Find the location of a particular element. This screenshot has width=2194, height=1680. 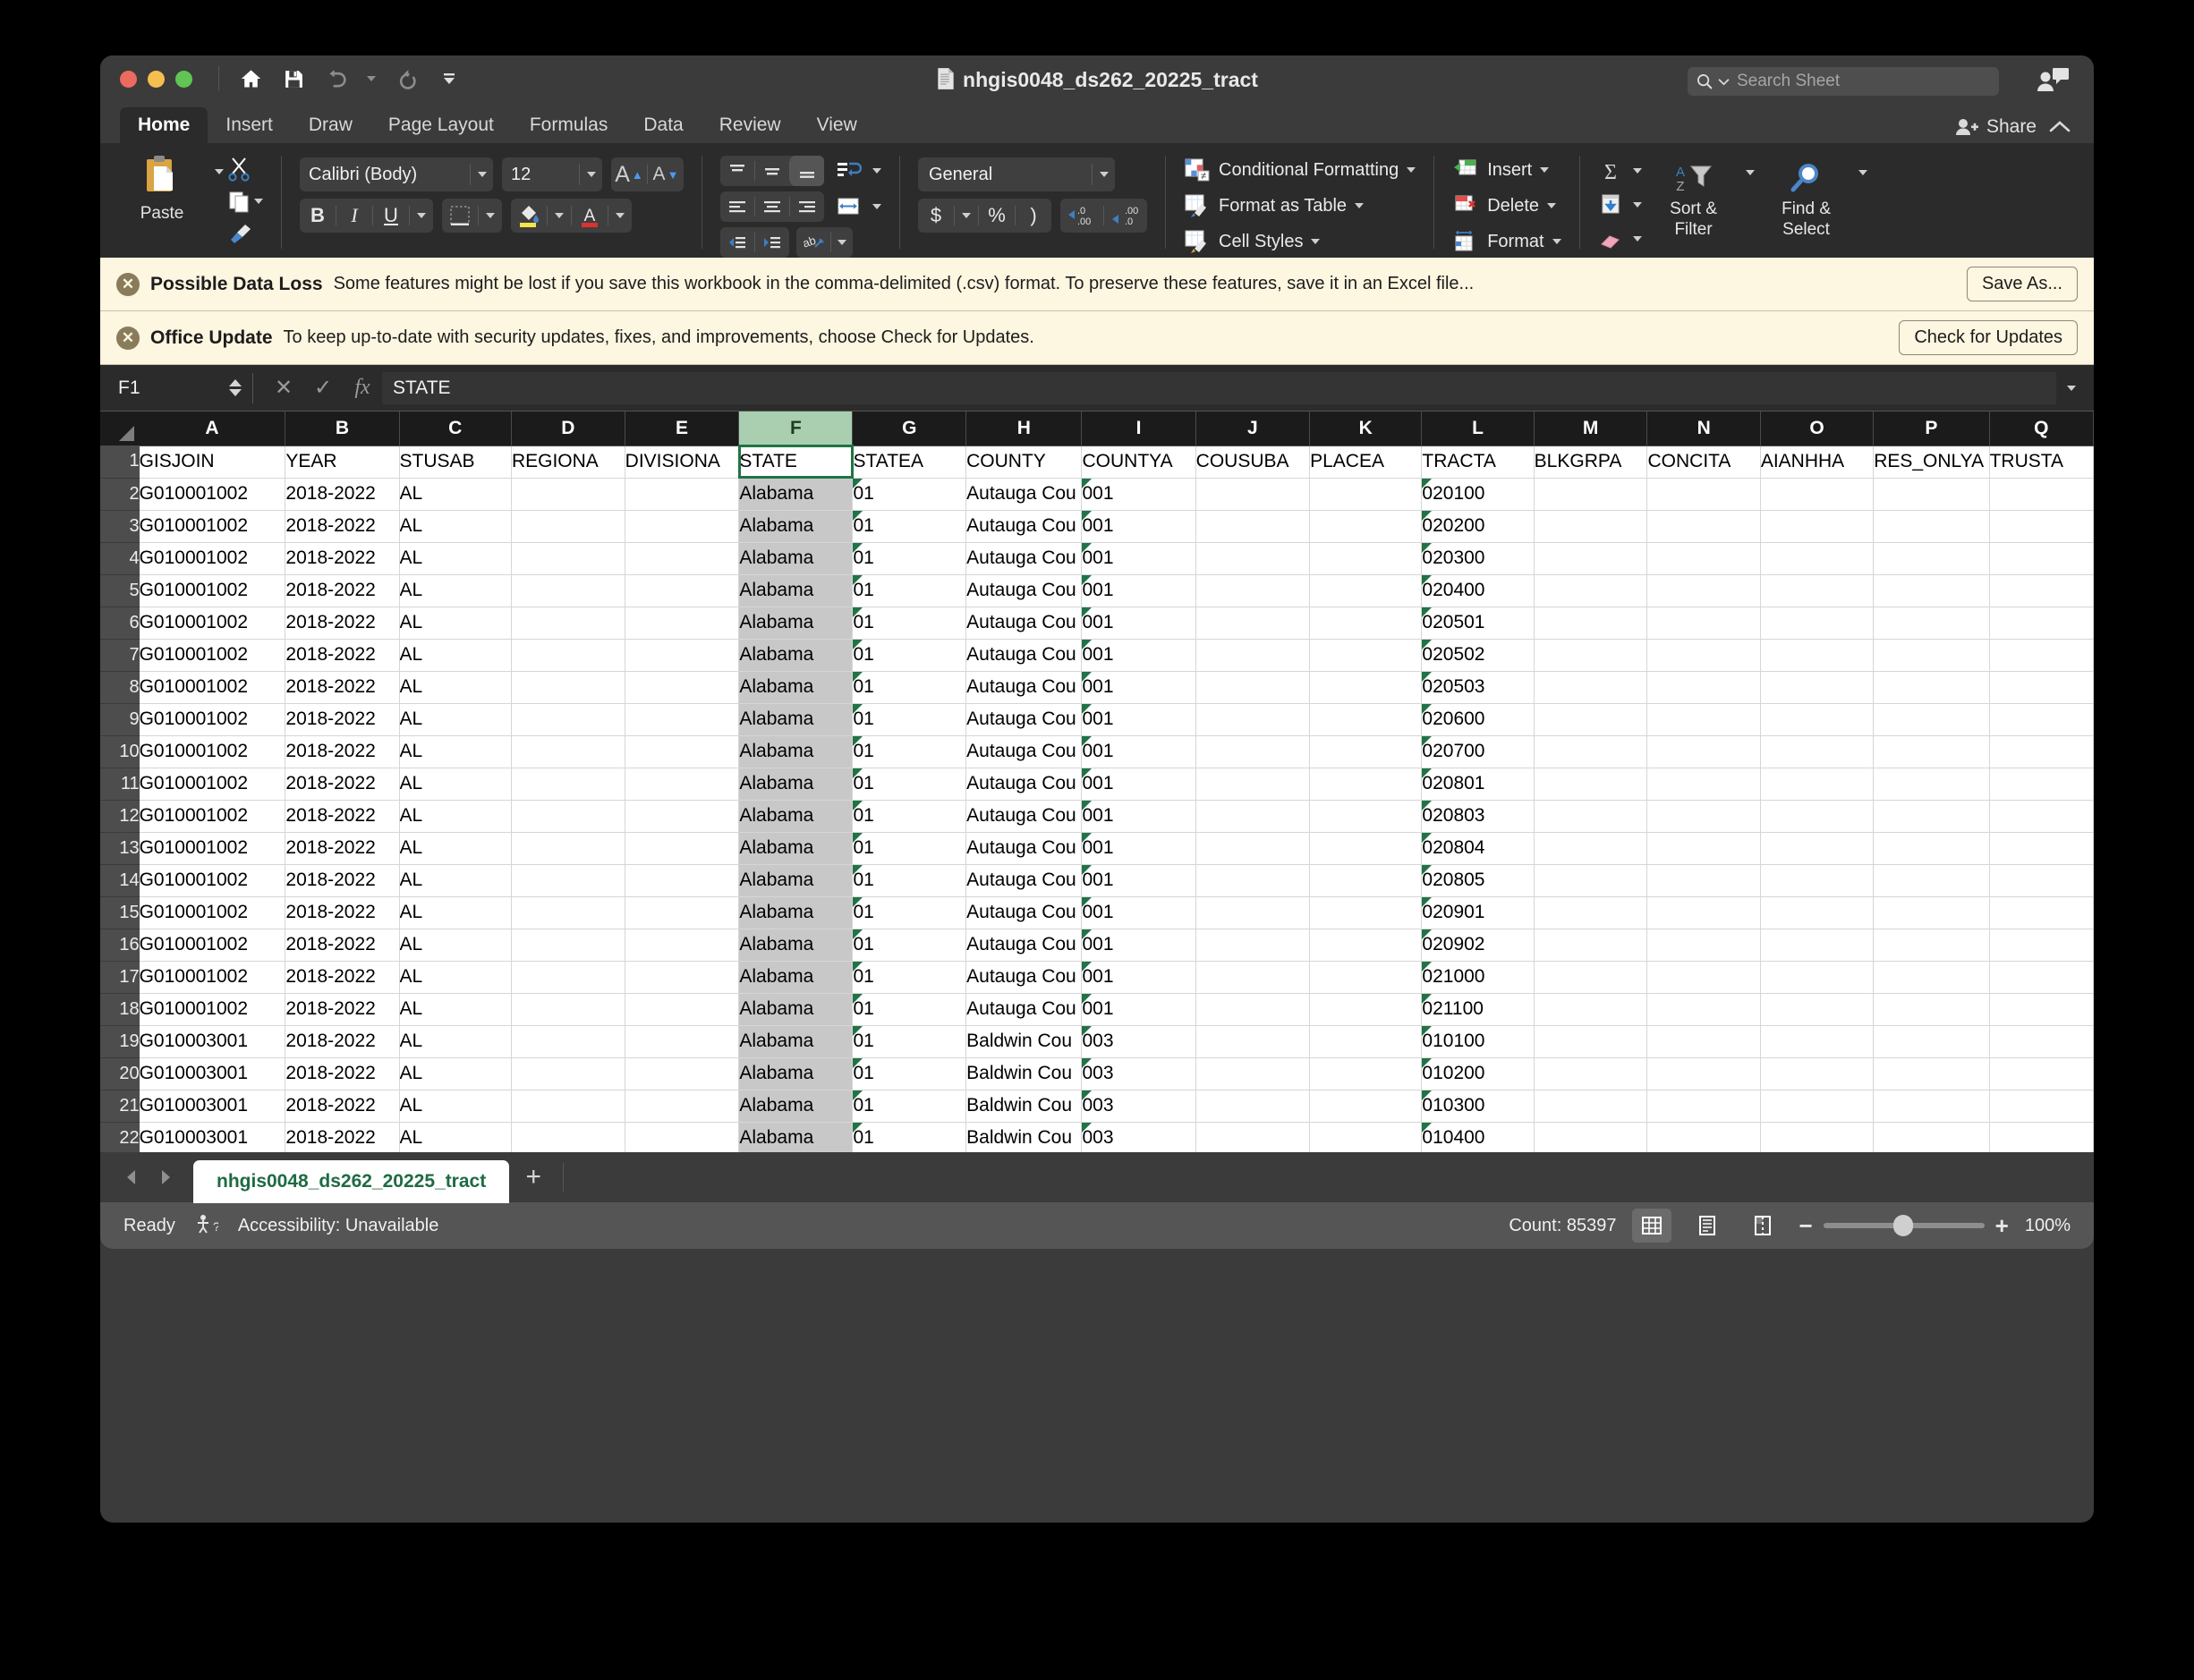

cell-D18 is located at coordinates (568, 1009).